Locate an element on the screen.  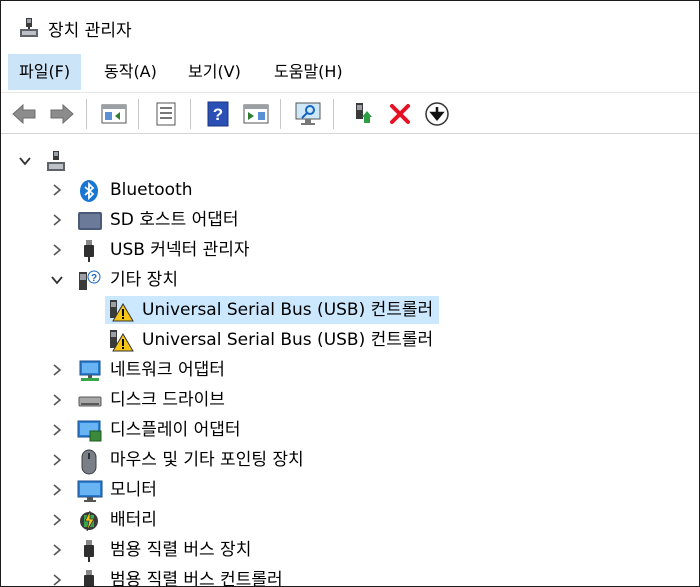
computer-icon is located at coordinates (56, 162).